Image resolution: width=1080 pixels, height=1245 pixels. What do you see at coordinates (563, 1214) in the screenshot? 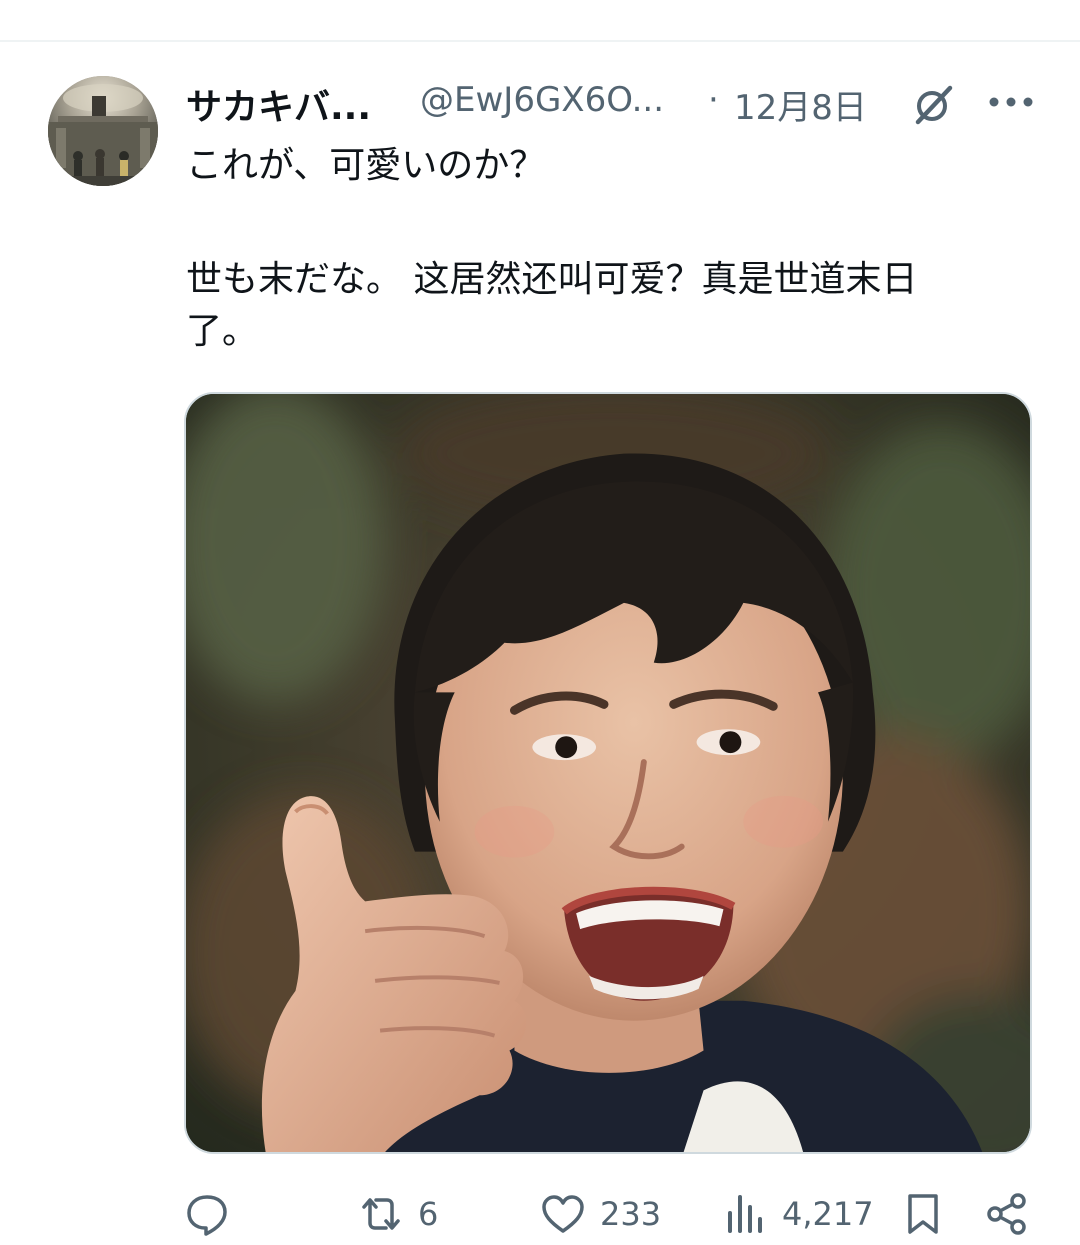
I see `heart-icon` at bounding box center [563, 1214].